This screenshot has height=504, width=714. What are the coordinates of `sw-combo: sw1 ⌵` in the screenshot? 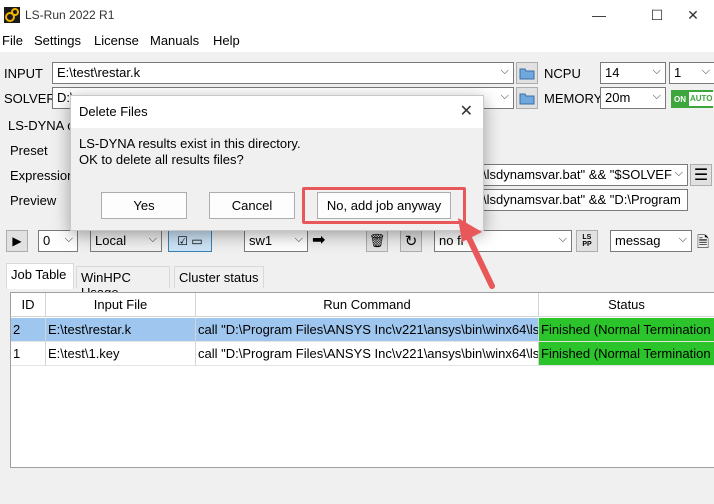 It's located at (276, 241).